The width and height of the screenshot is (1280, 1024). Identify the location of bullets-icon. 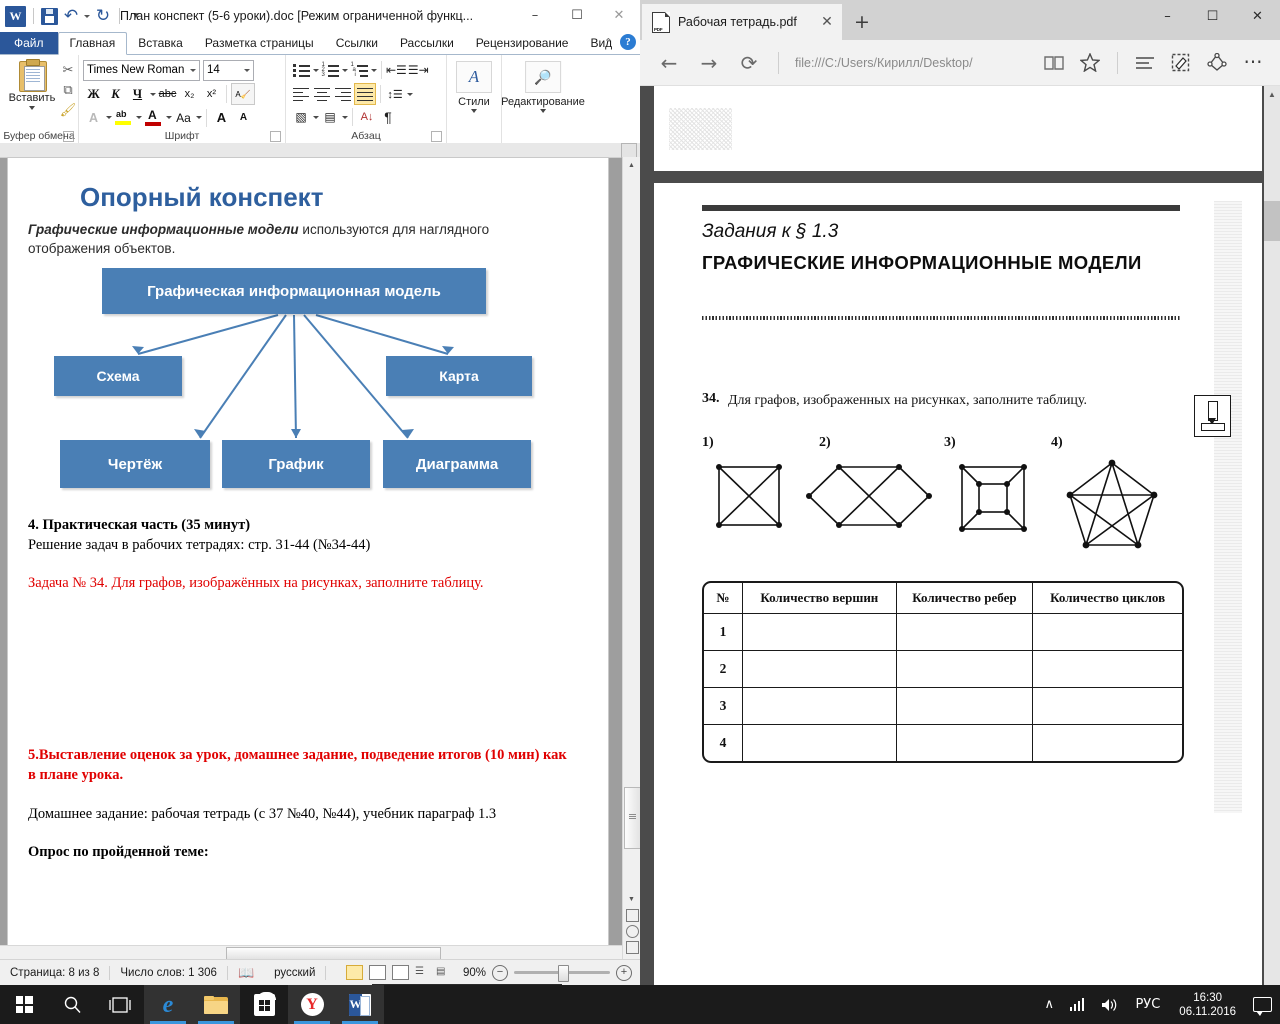
(301, 70).